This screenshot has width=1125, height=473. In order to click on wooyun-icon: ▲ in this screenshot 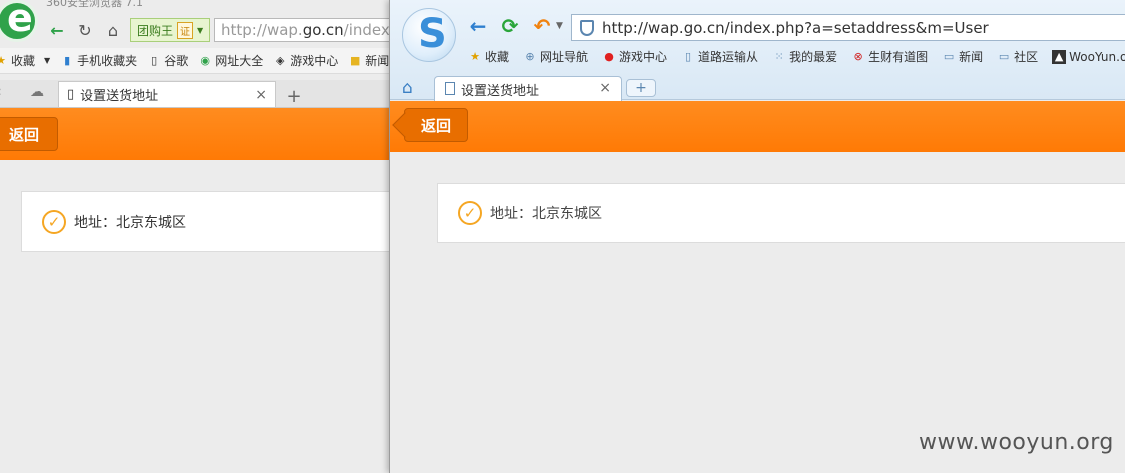, I will do `click(1059, 56)`.